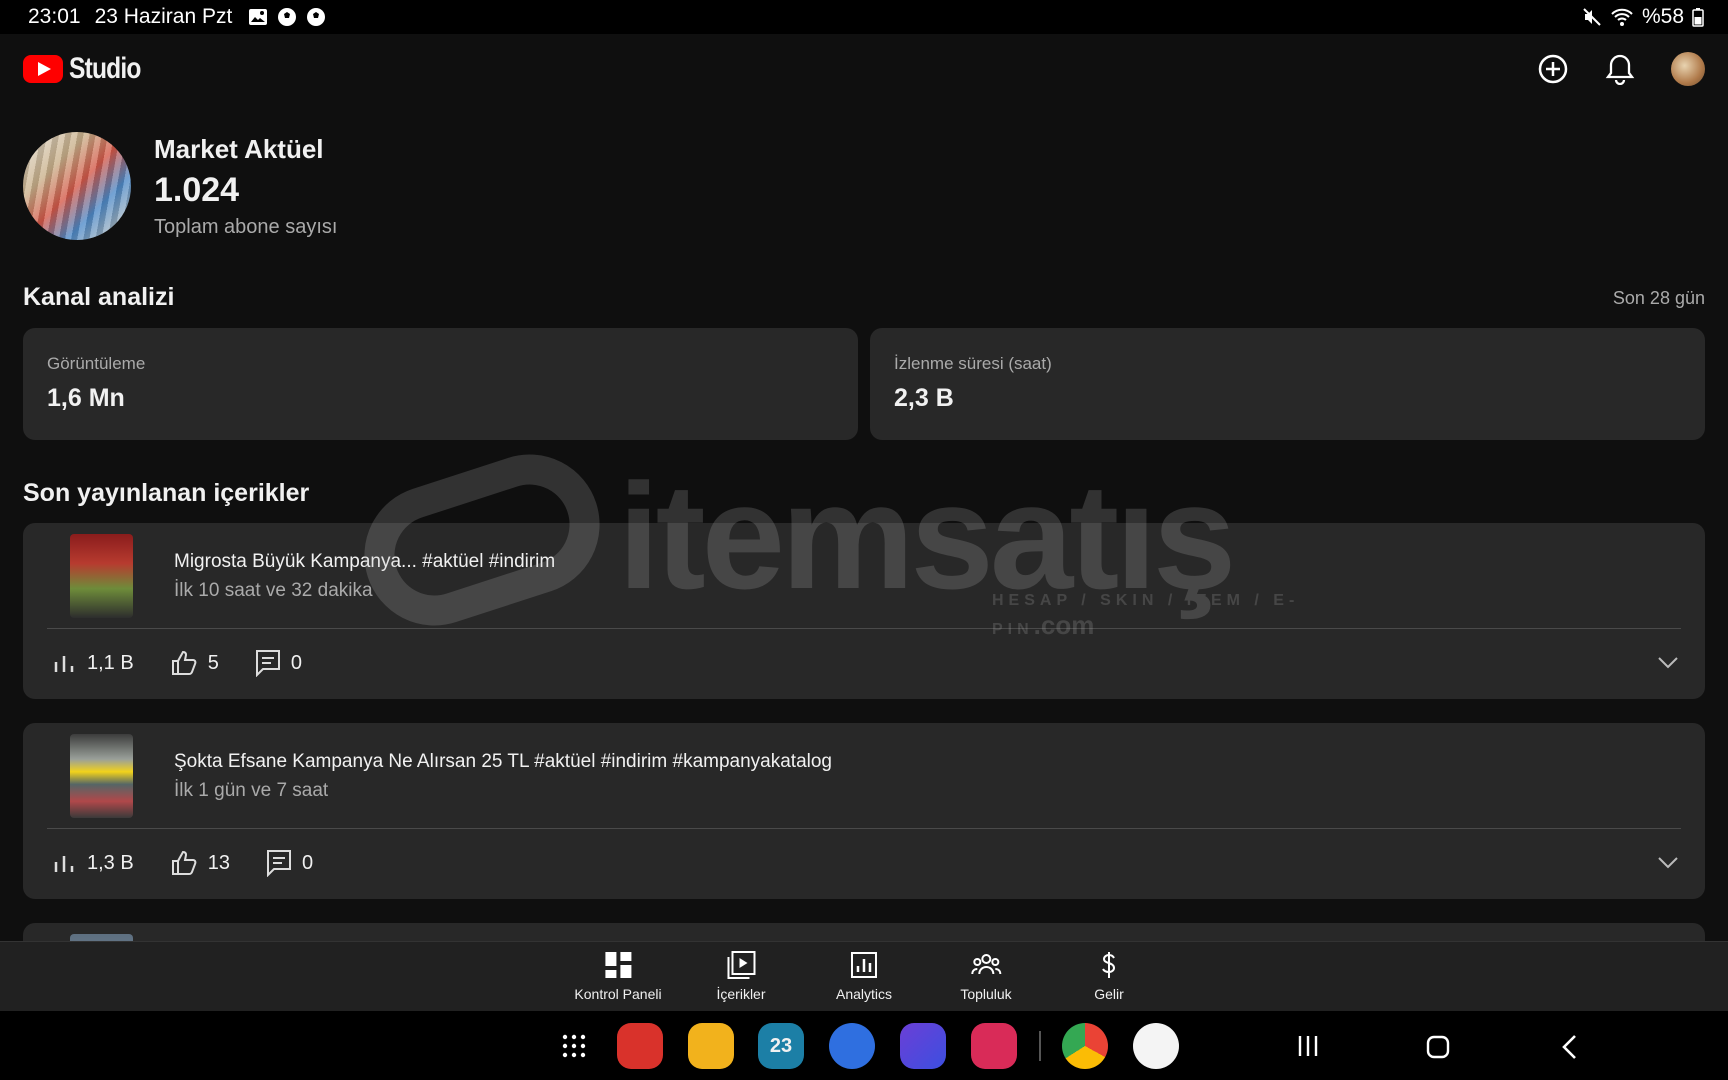 The height and width of the screenshot is (1080, 1728). Describe the element at coordinates (197, 189) in the screenshot. I see `subscriber-count: 1.024` at that location.